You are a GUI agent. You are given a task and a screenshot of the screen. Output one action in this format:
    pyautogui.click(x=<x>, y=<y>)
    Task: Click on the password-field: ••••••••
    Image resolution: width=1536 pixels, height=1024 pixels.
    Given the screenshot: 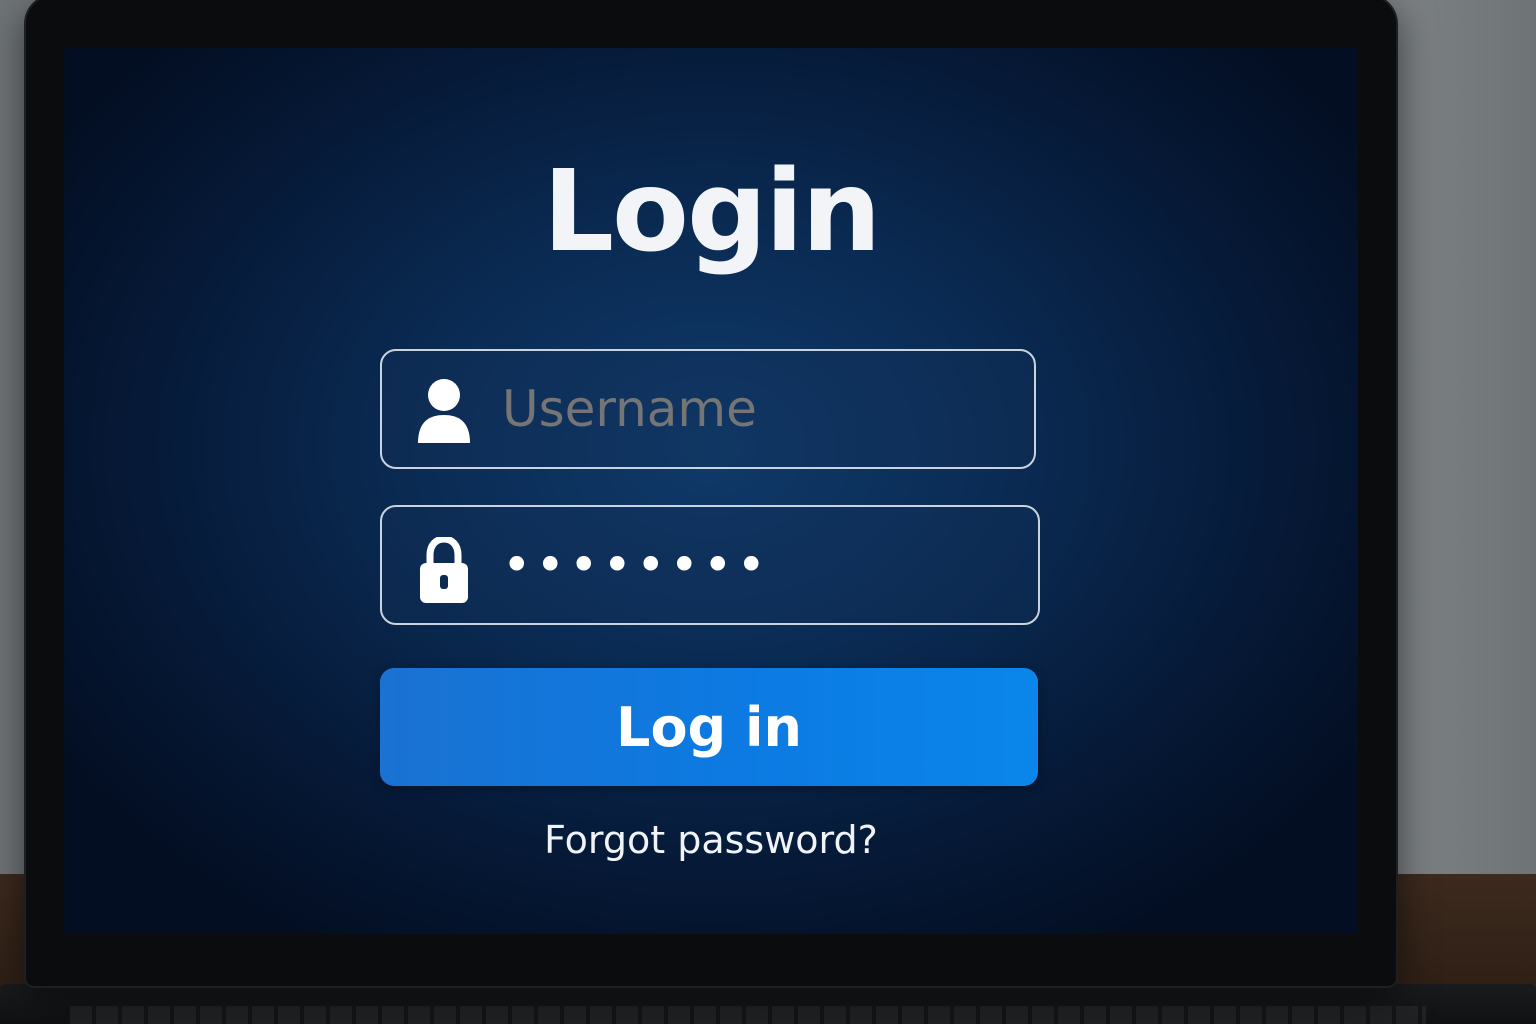 What is the action you would take?
    pyautogui.click(x=710, y=565)
    